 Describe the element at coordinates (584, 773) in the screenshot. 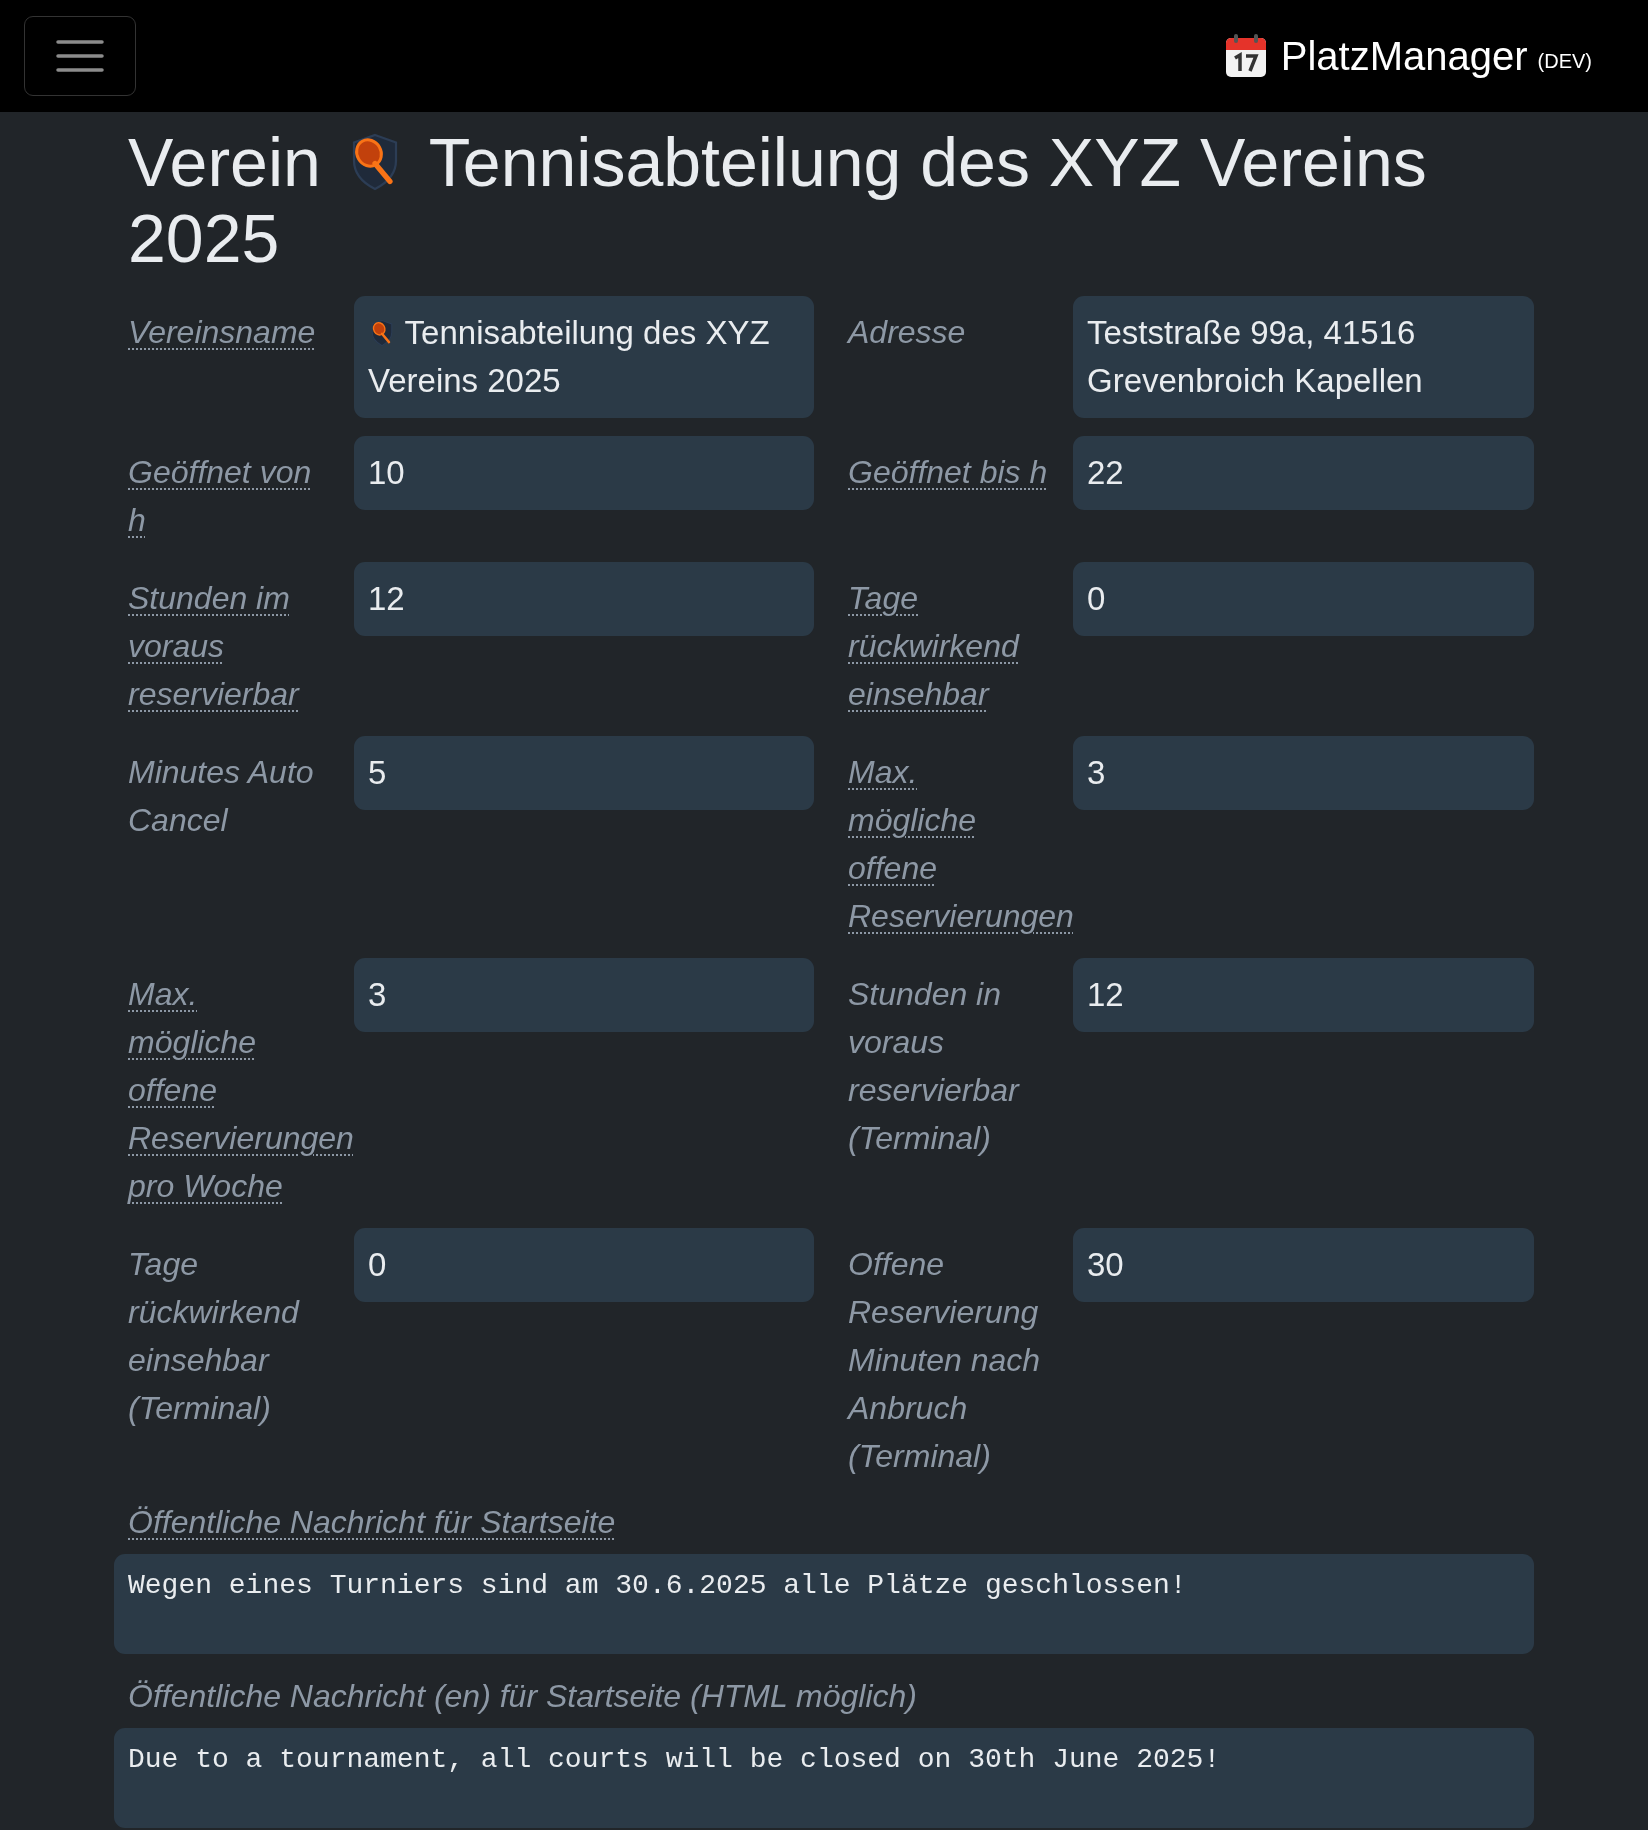

I see `input-field: 5` at that location.